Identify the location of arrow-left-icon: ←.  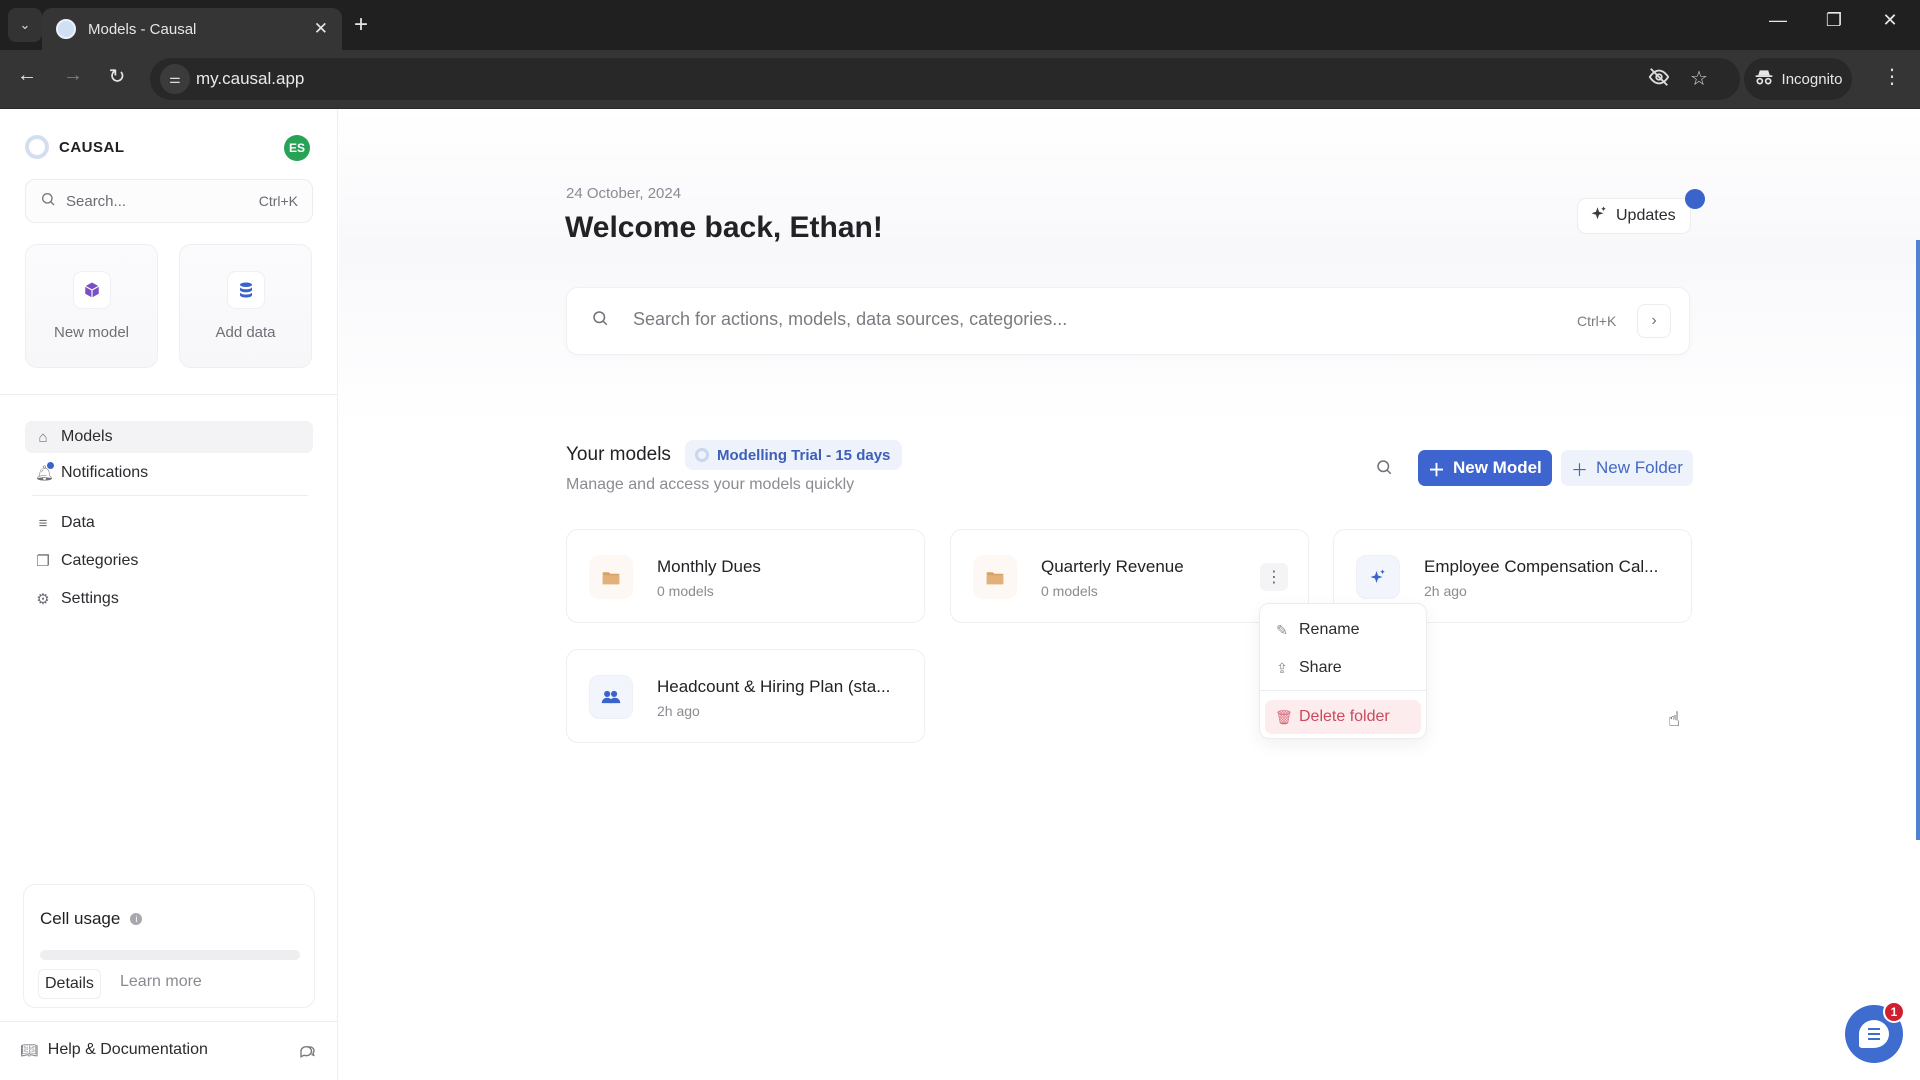
(27, 75).